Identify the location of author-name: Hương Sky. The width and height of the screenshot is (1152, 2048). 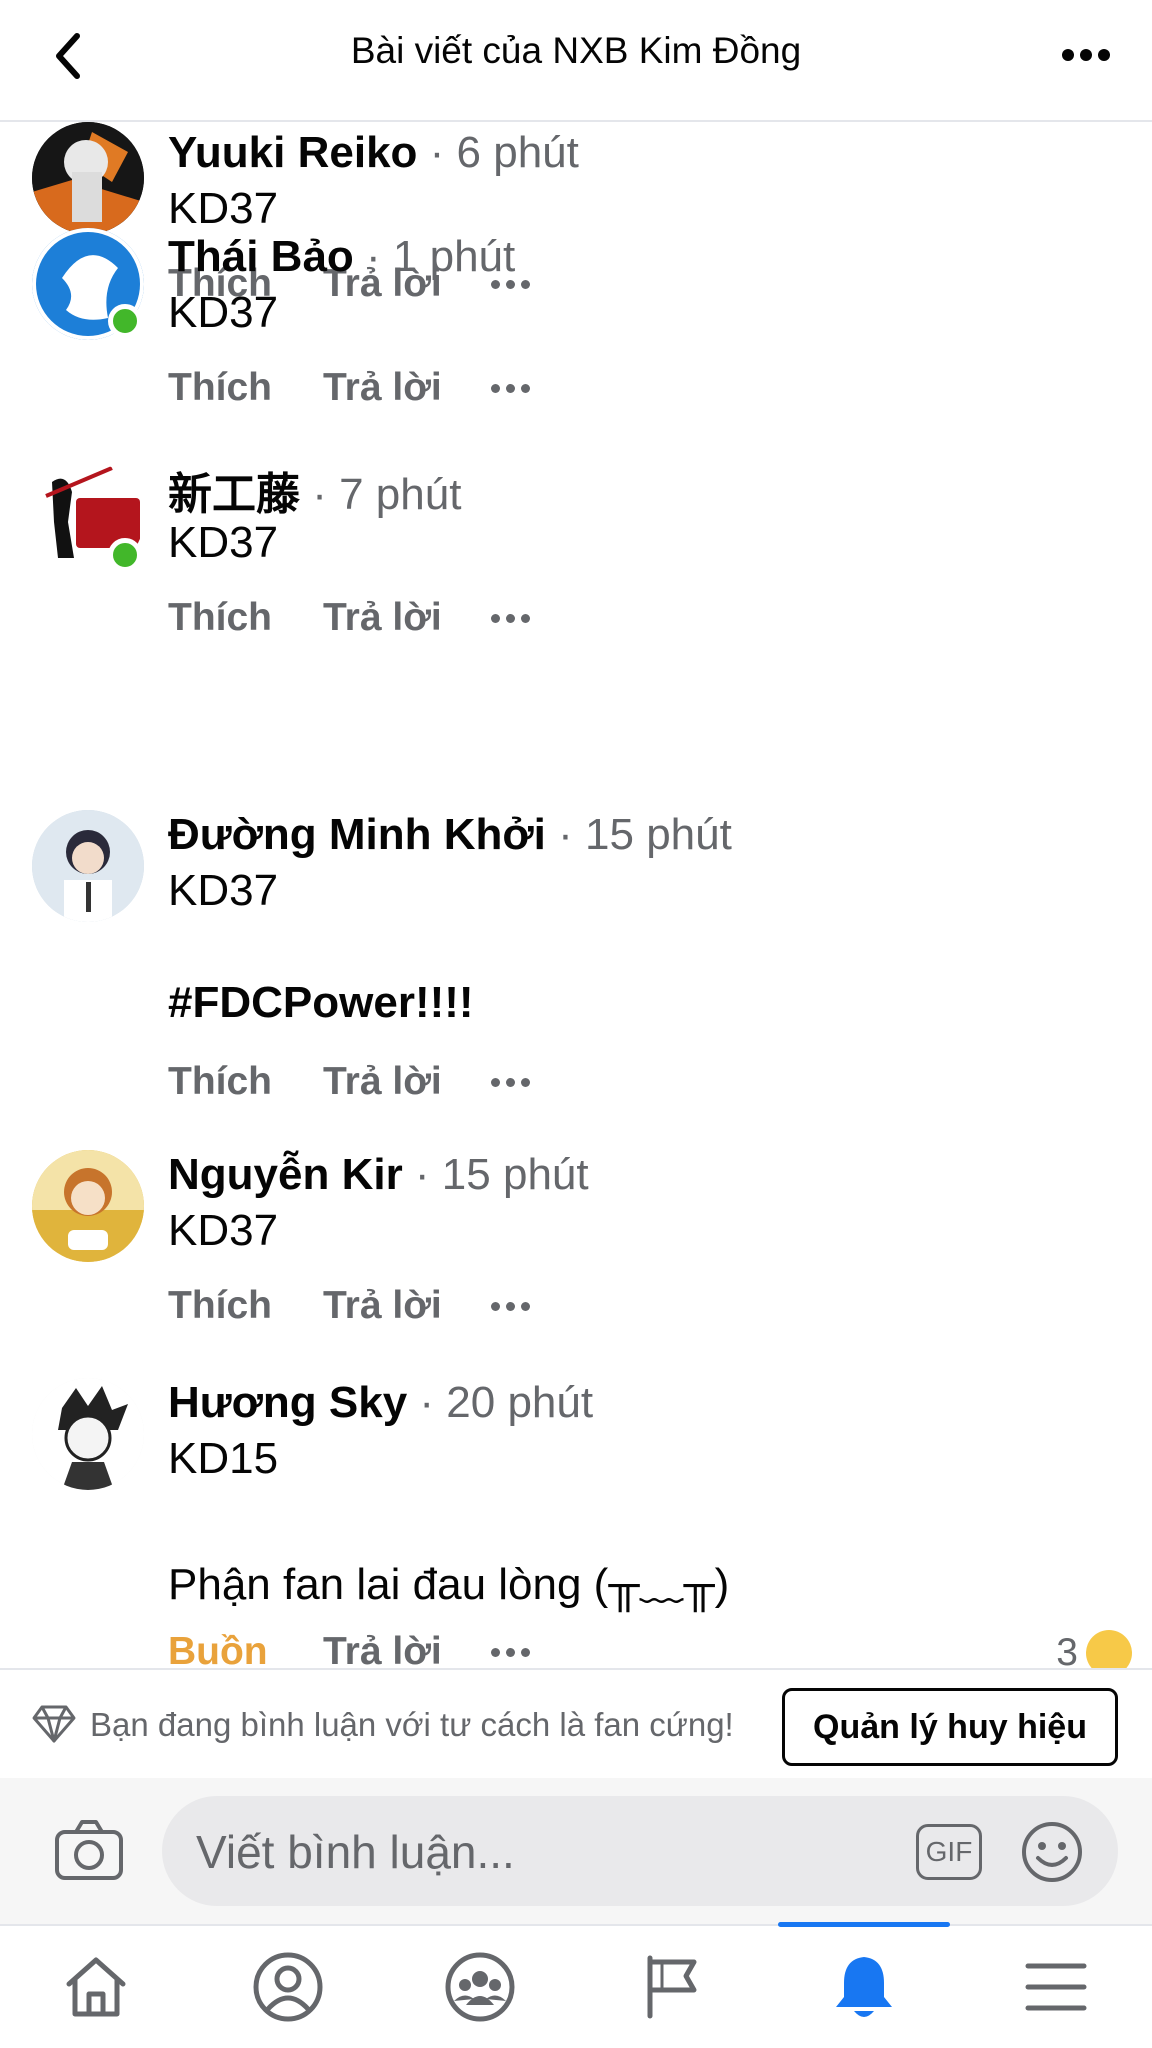
(287, 1402).